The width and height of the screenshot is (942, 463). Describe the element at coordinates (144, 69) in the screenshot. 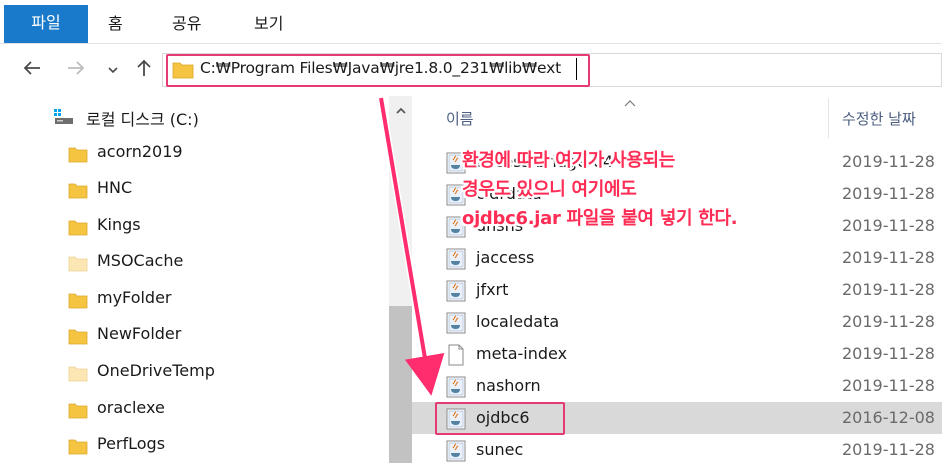

I see `up-arrow-icon` at that location.